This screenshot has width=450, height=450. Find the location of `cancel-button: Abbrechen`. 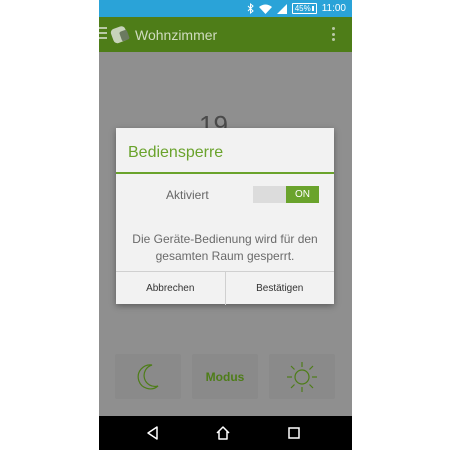

cancel-button: Abbrechen is located at coordinates (170, 288).